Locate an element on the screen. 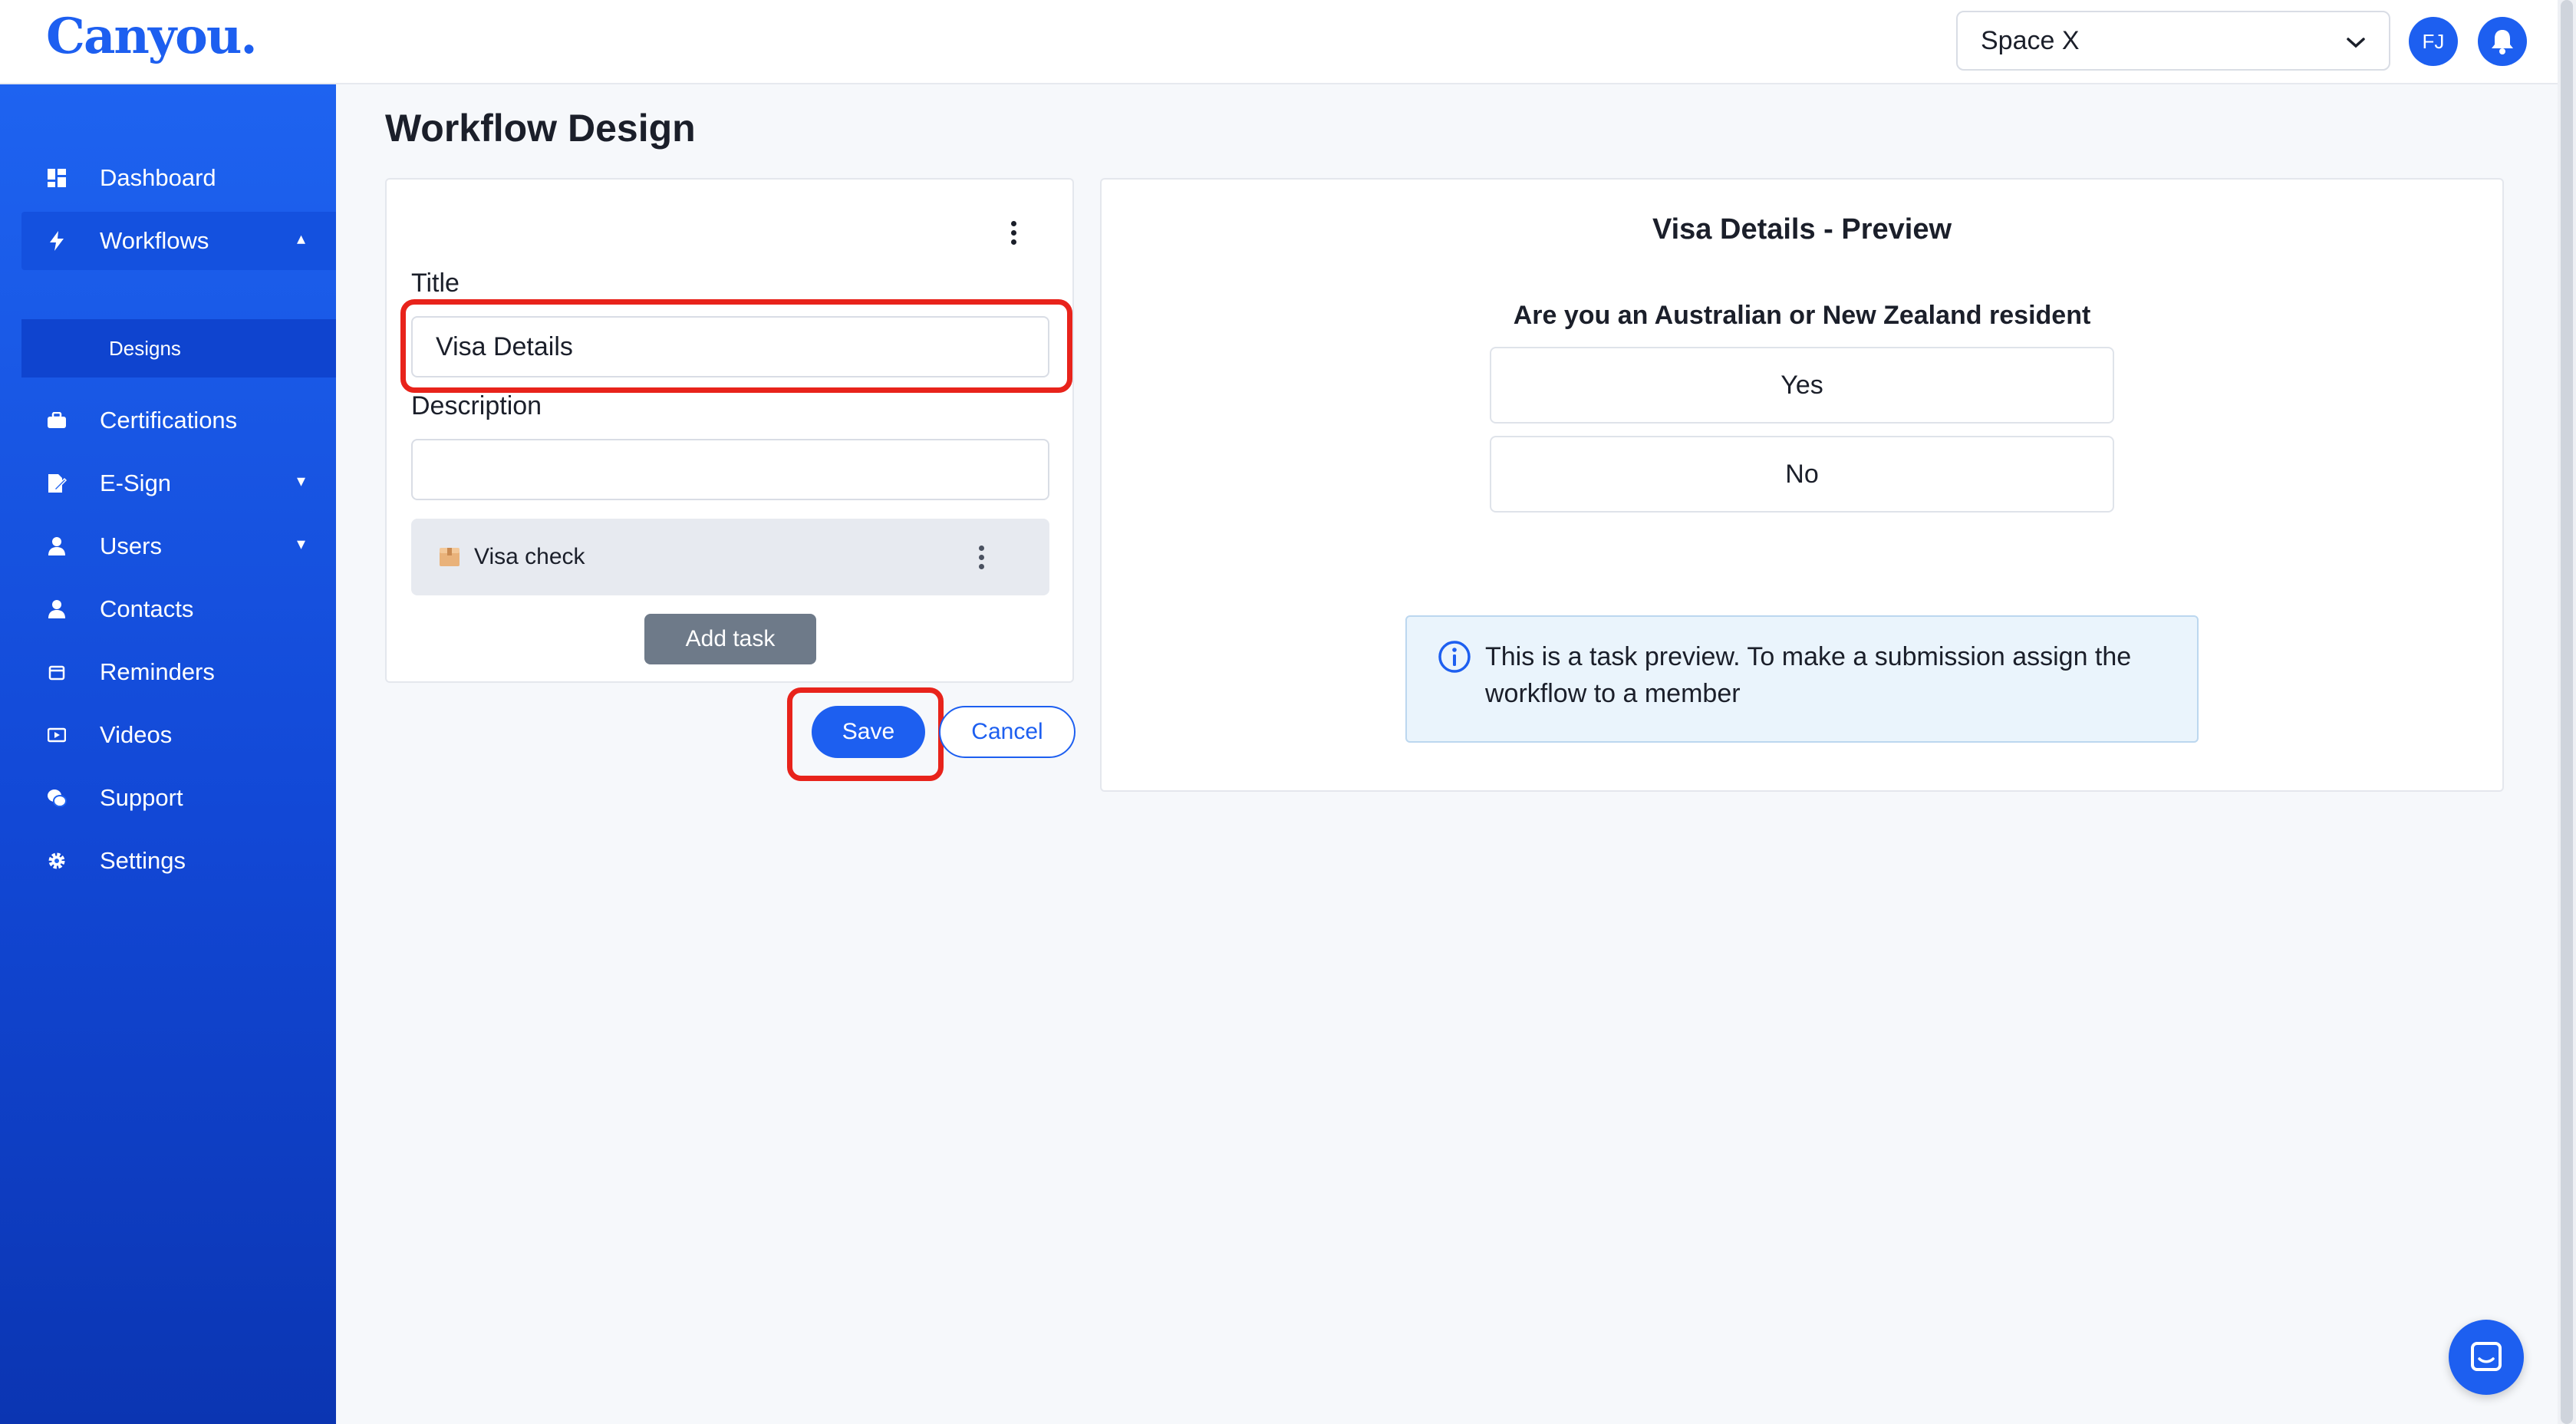  page-scrollbar is located at coordinates (2567, 712).